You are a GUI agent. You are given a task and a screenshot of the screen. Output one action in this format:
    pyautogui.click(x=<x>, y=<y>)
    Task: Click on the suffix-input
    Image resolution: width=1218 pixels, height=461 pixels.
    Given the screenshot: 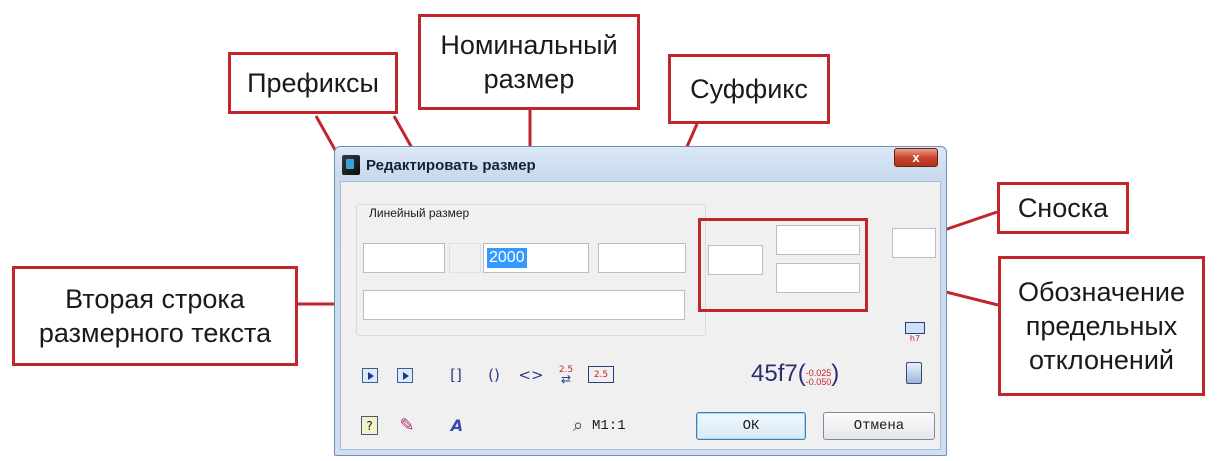 What is the action you would take?
    pyautogui.click(x=642, y=258)
    